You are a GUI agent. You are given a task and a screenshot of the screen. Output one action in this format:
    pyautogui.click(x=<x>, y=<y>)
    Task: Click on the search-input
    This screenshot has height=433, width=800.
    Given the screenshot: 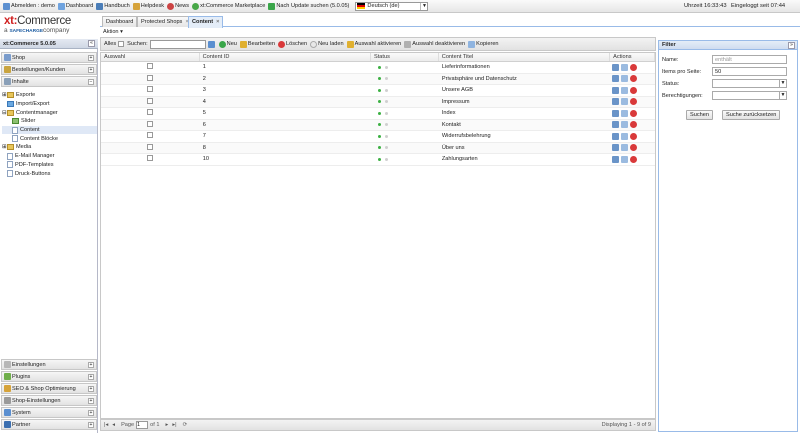 What is the action you would take?
    pyautogui.click(x=177, y=44)
    